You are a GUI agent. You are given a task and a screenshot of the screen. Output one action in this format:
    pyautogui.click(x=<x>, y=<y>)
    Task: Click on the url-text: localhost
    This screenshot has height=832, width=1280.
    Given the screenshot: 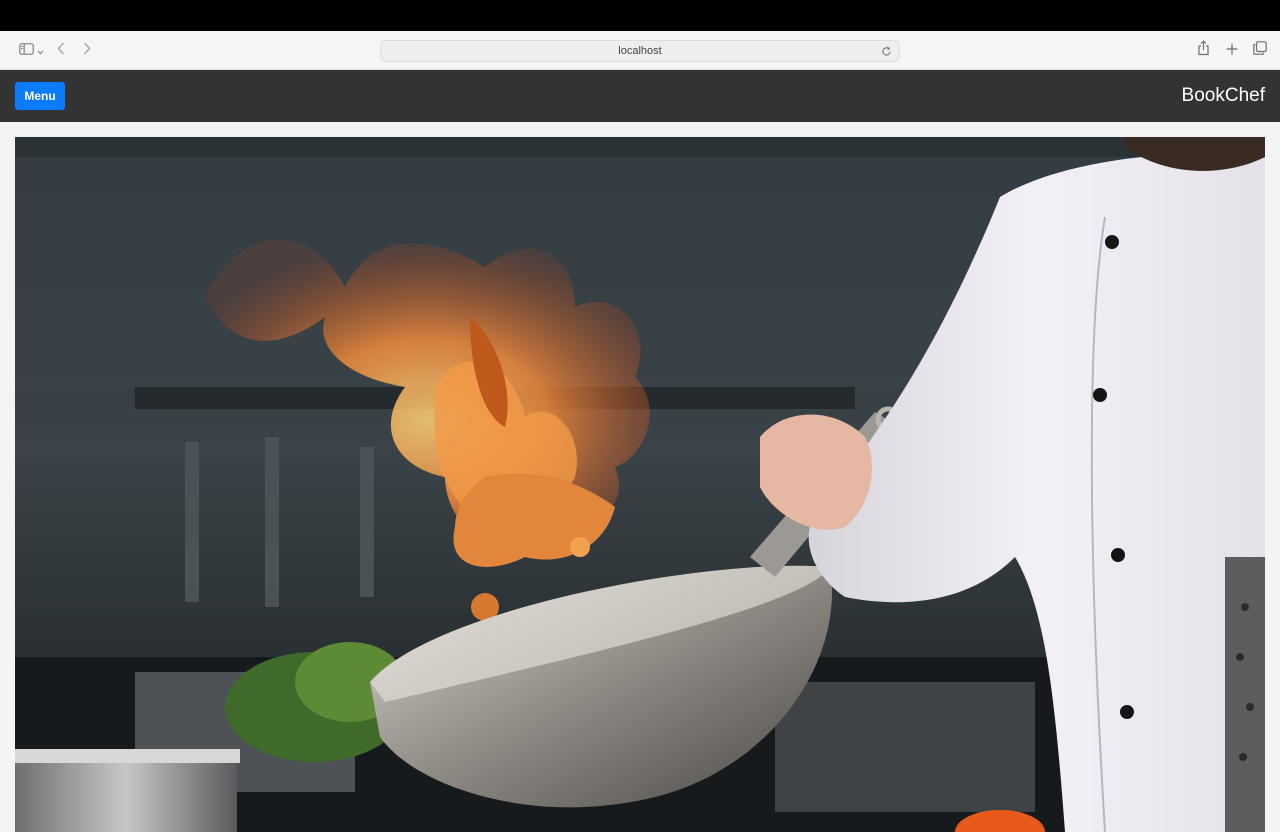 What is the action you would take?
    pyautogui.click(x=640, y=51)
    